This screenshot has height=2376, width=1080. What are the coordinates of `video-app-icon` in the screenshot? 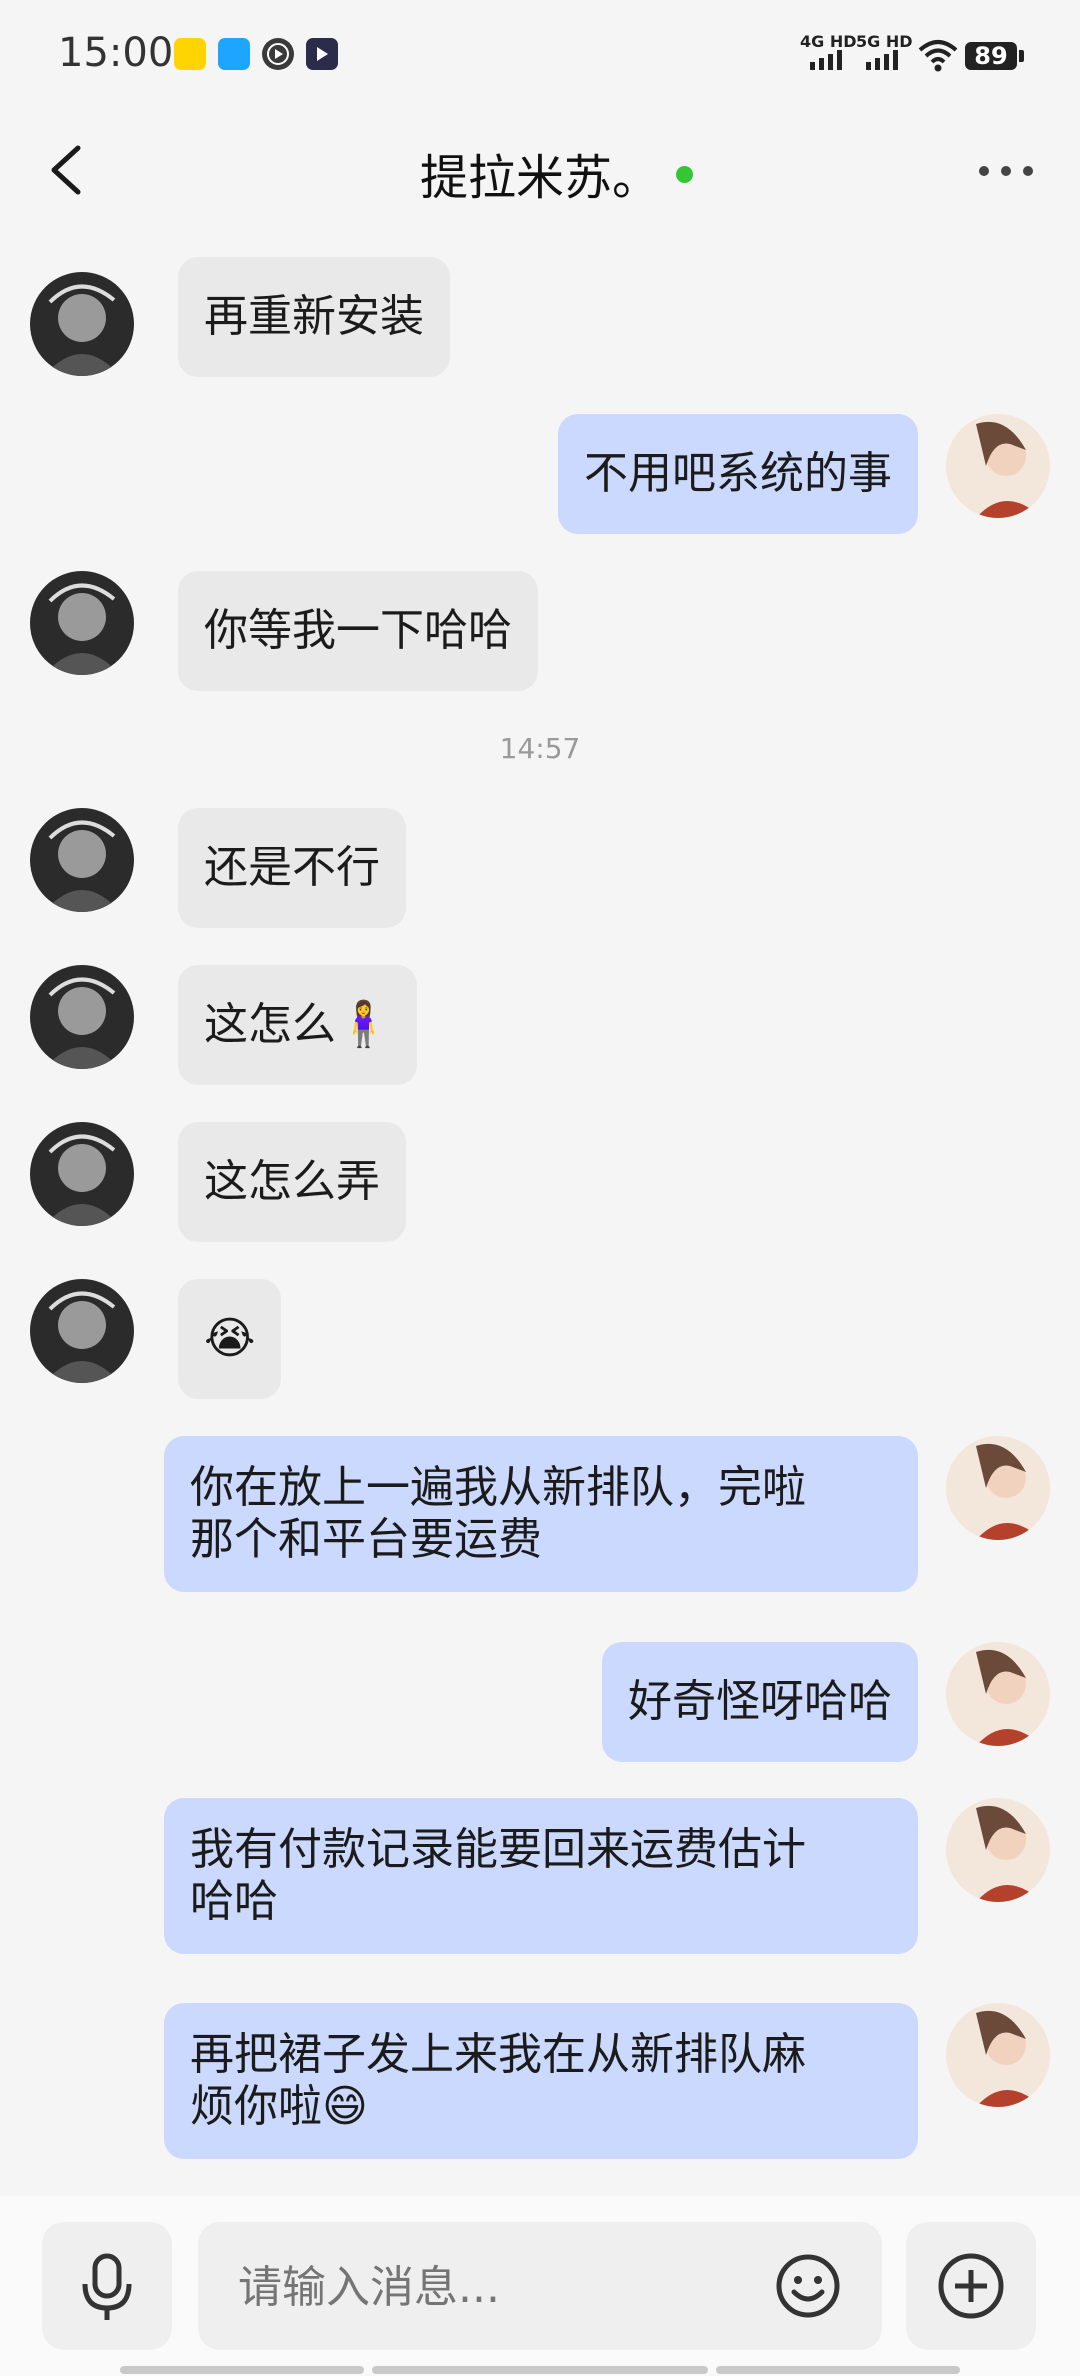 It's located at (322, 54).